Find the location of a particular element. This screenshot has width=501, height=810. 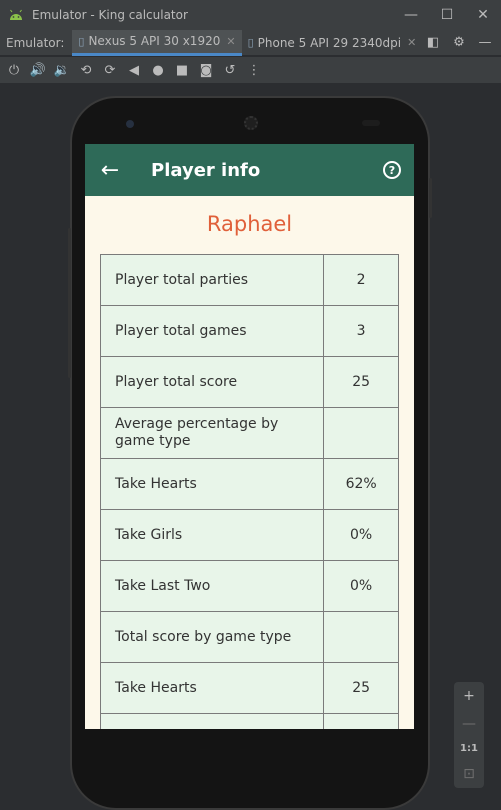

overview-icon: ■ is located at coordinates (182, 70).